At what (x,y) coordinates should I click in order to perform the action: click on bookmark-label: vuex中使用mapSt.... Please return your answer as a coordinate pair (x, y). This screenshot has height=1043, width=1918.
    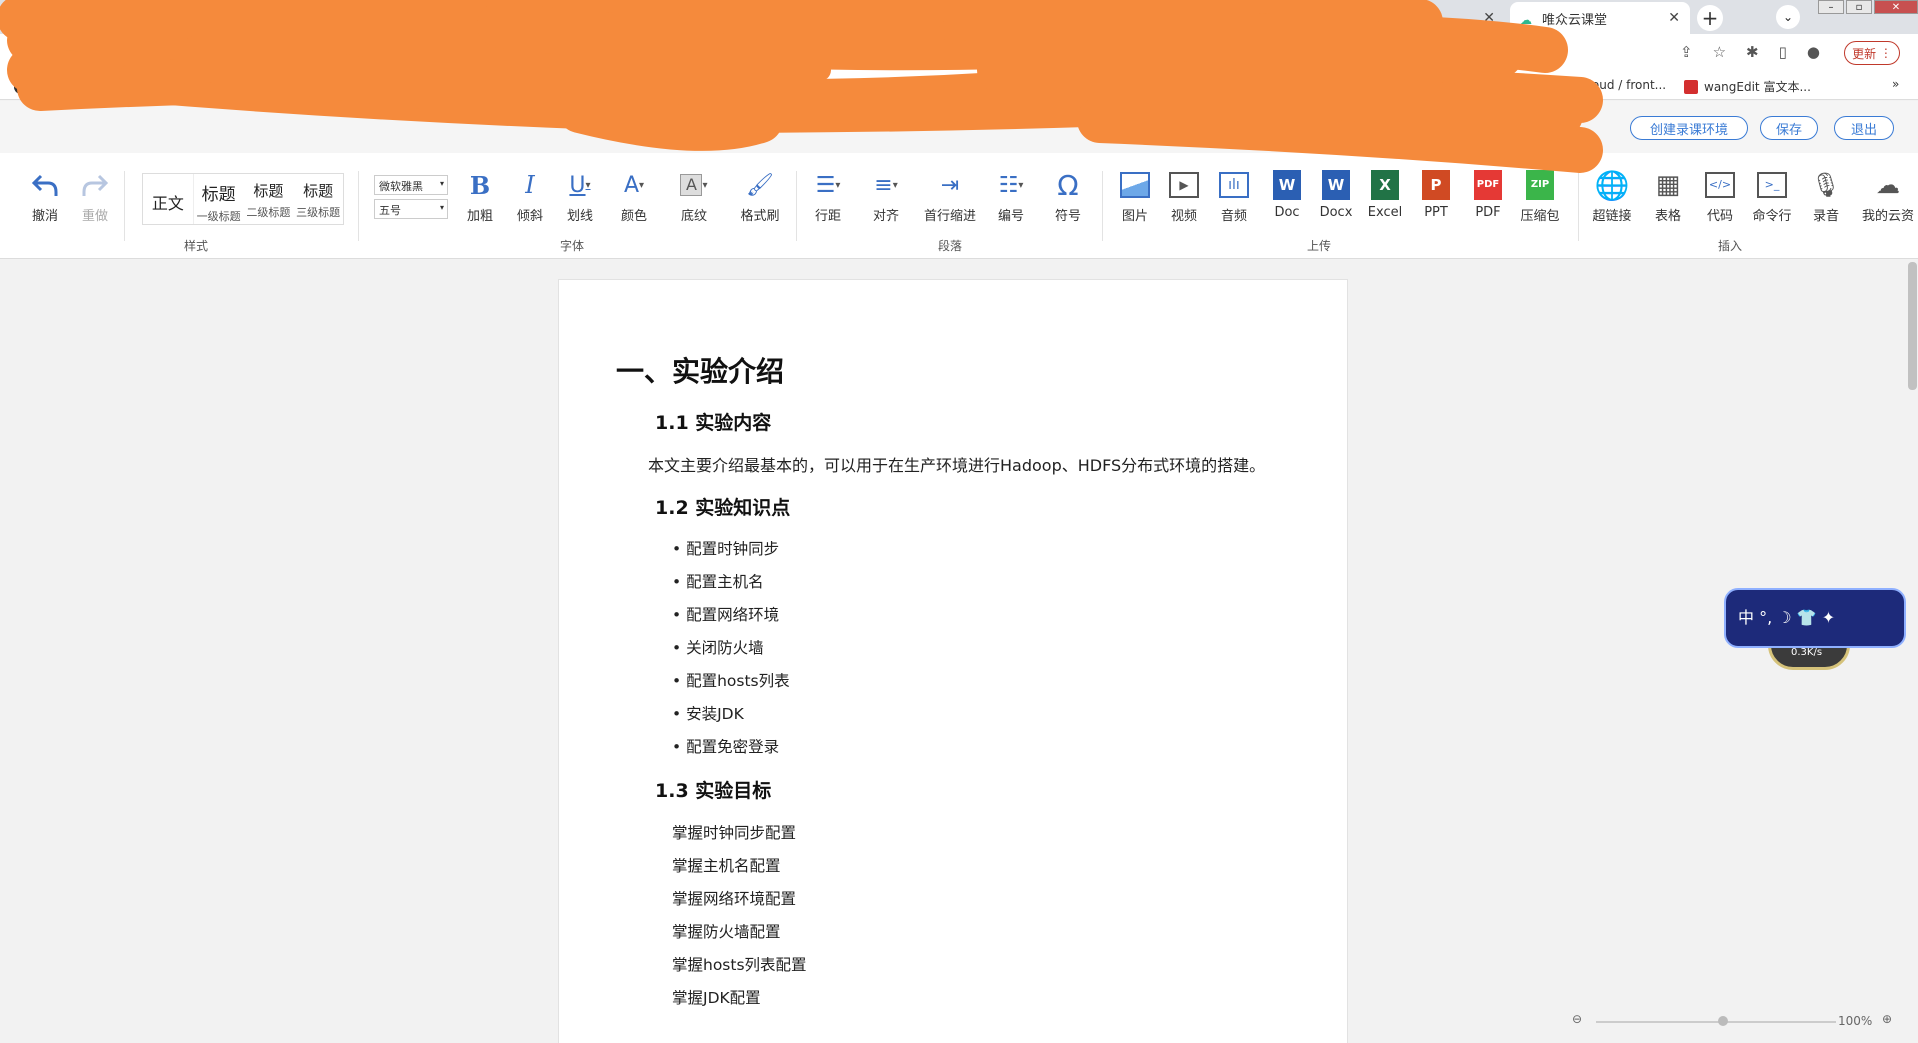
    Looking at the image, I should click on (1448, 87).